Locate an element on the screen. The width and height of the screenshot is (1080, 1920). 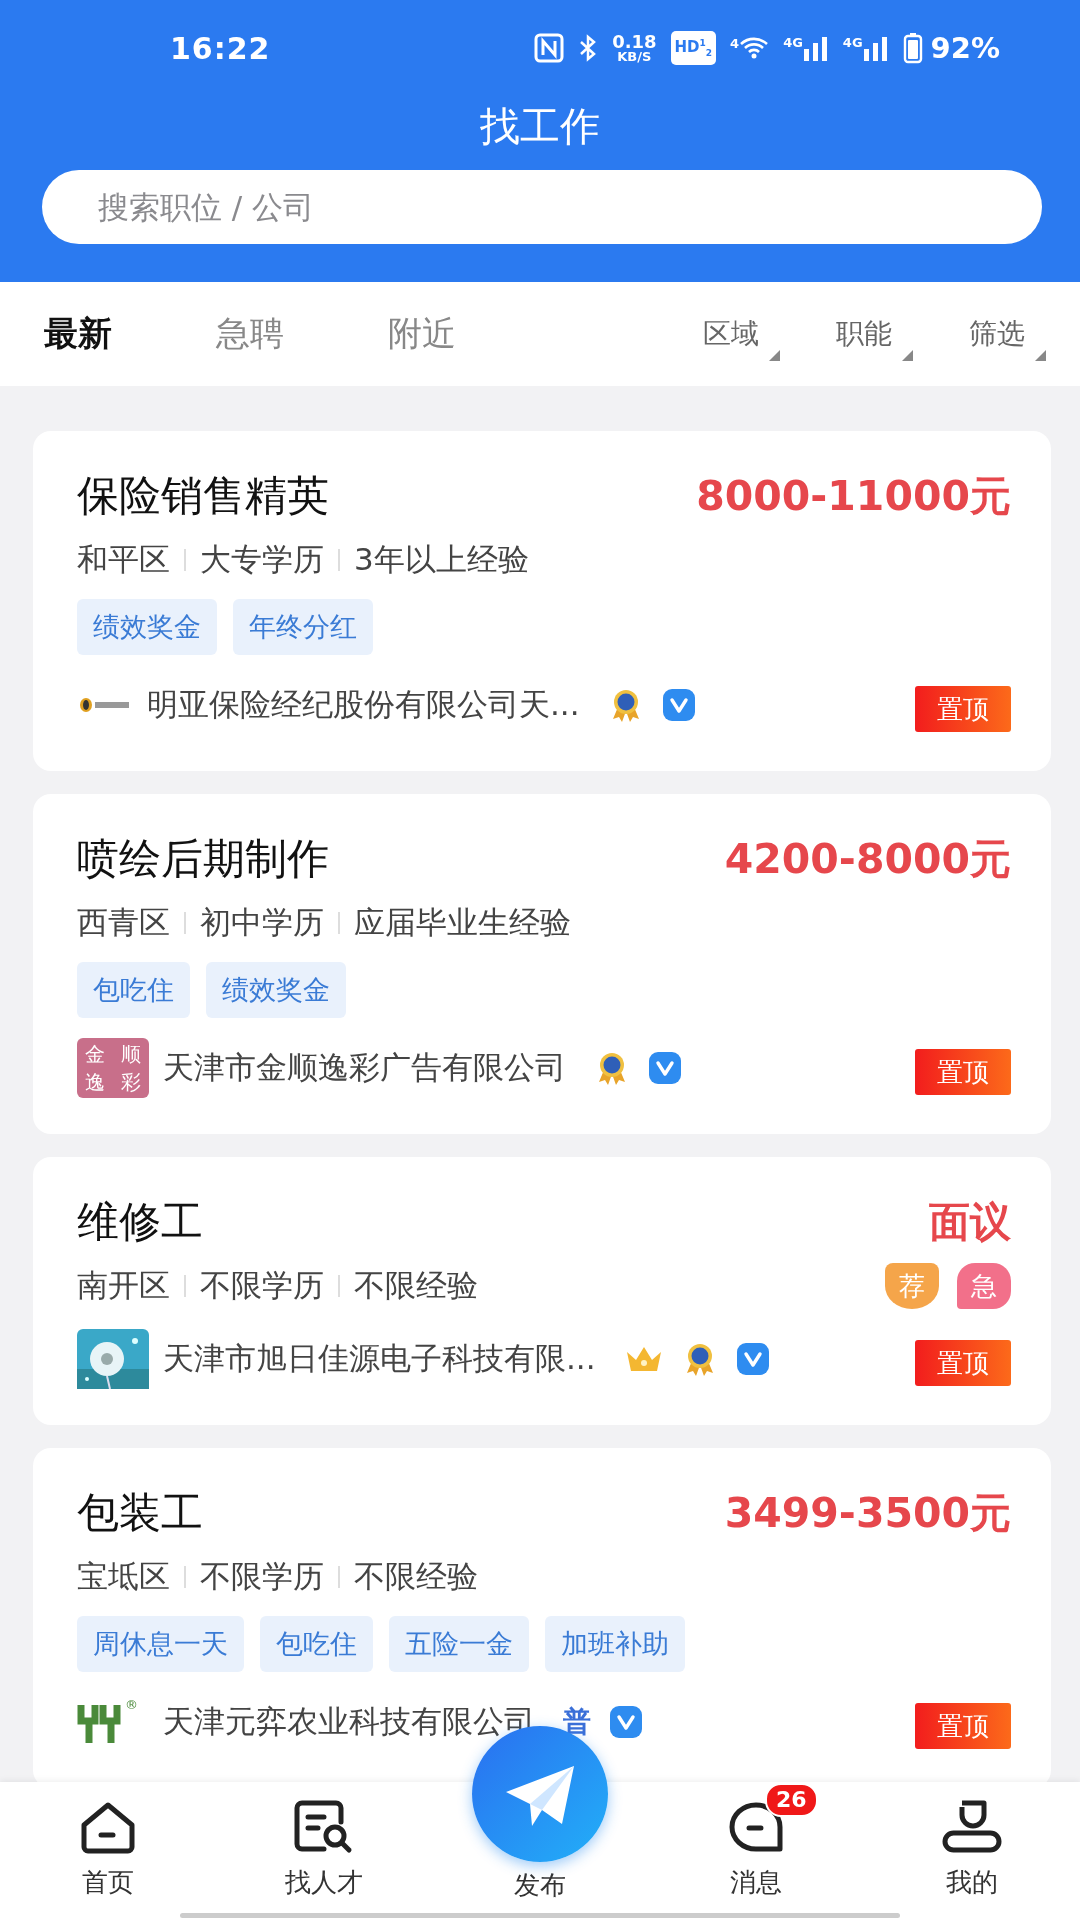
filter-dropdown: 职能 is located at coordinates (891, 334).